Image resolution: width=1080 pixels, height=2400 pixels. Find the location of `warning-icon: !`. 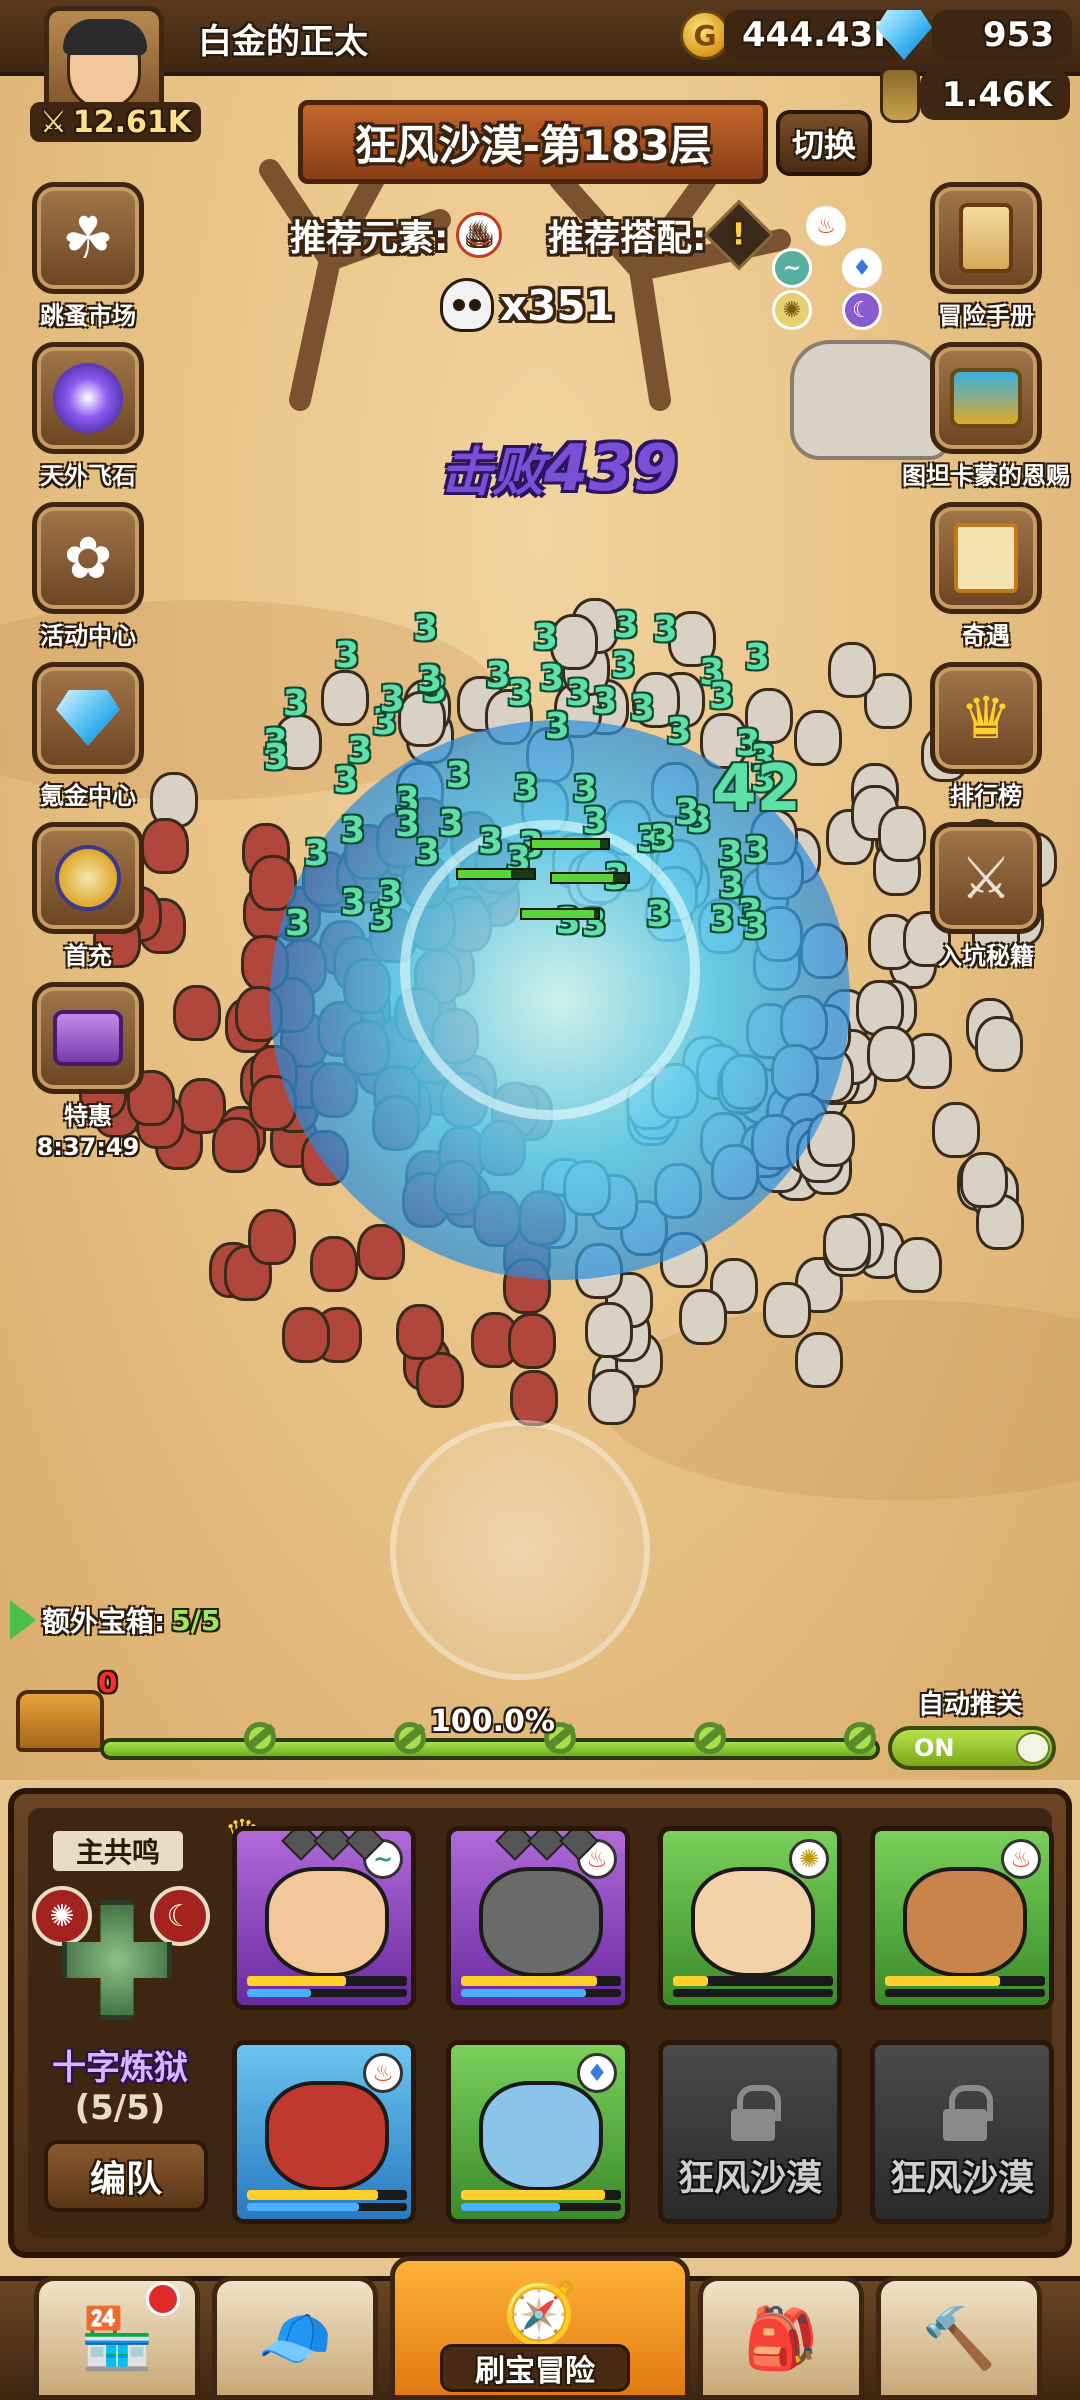

warning-icon: ! is located at coordinates (739, 235).